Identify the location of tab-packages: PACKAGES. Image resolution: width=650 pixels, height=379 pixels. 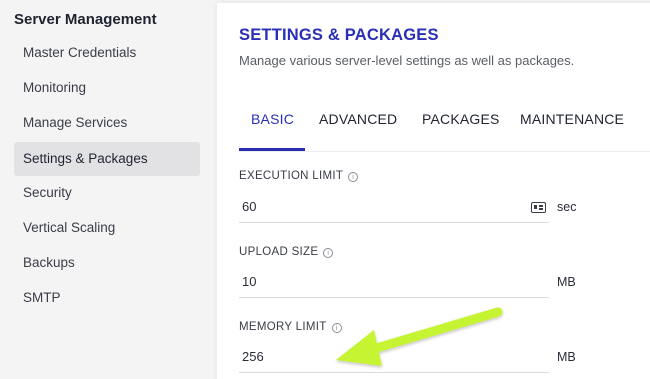
(461, 119).